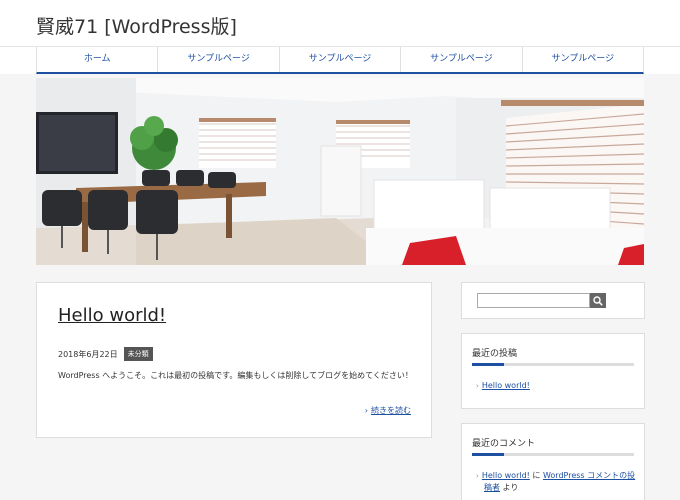  Describe the element at coordinates (533, 300) in the screenshot. I see `search-input` at that location.